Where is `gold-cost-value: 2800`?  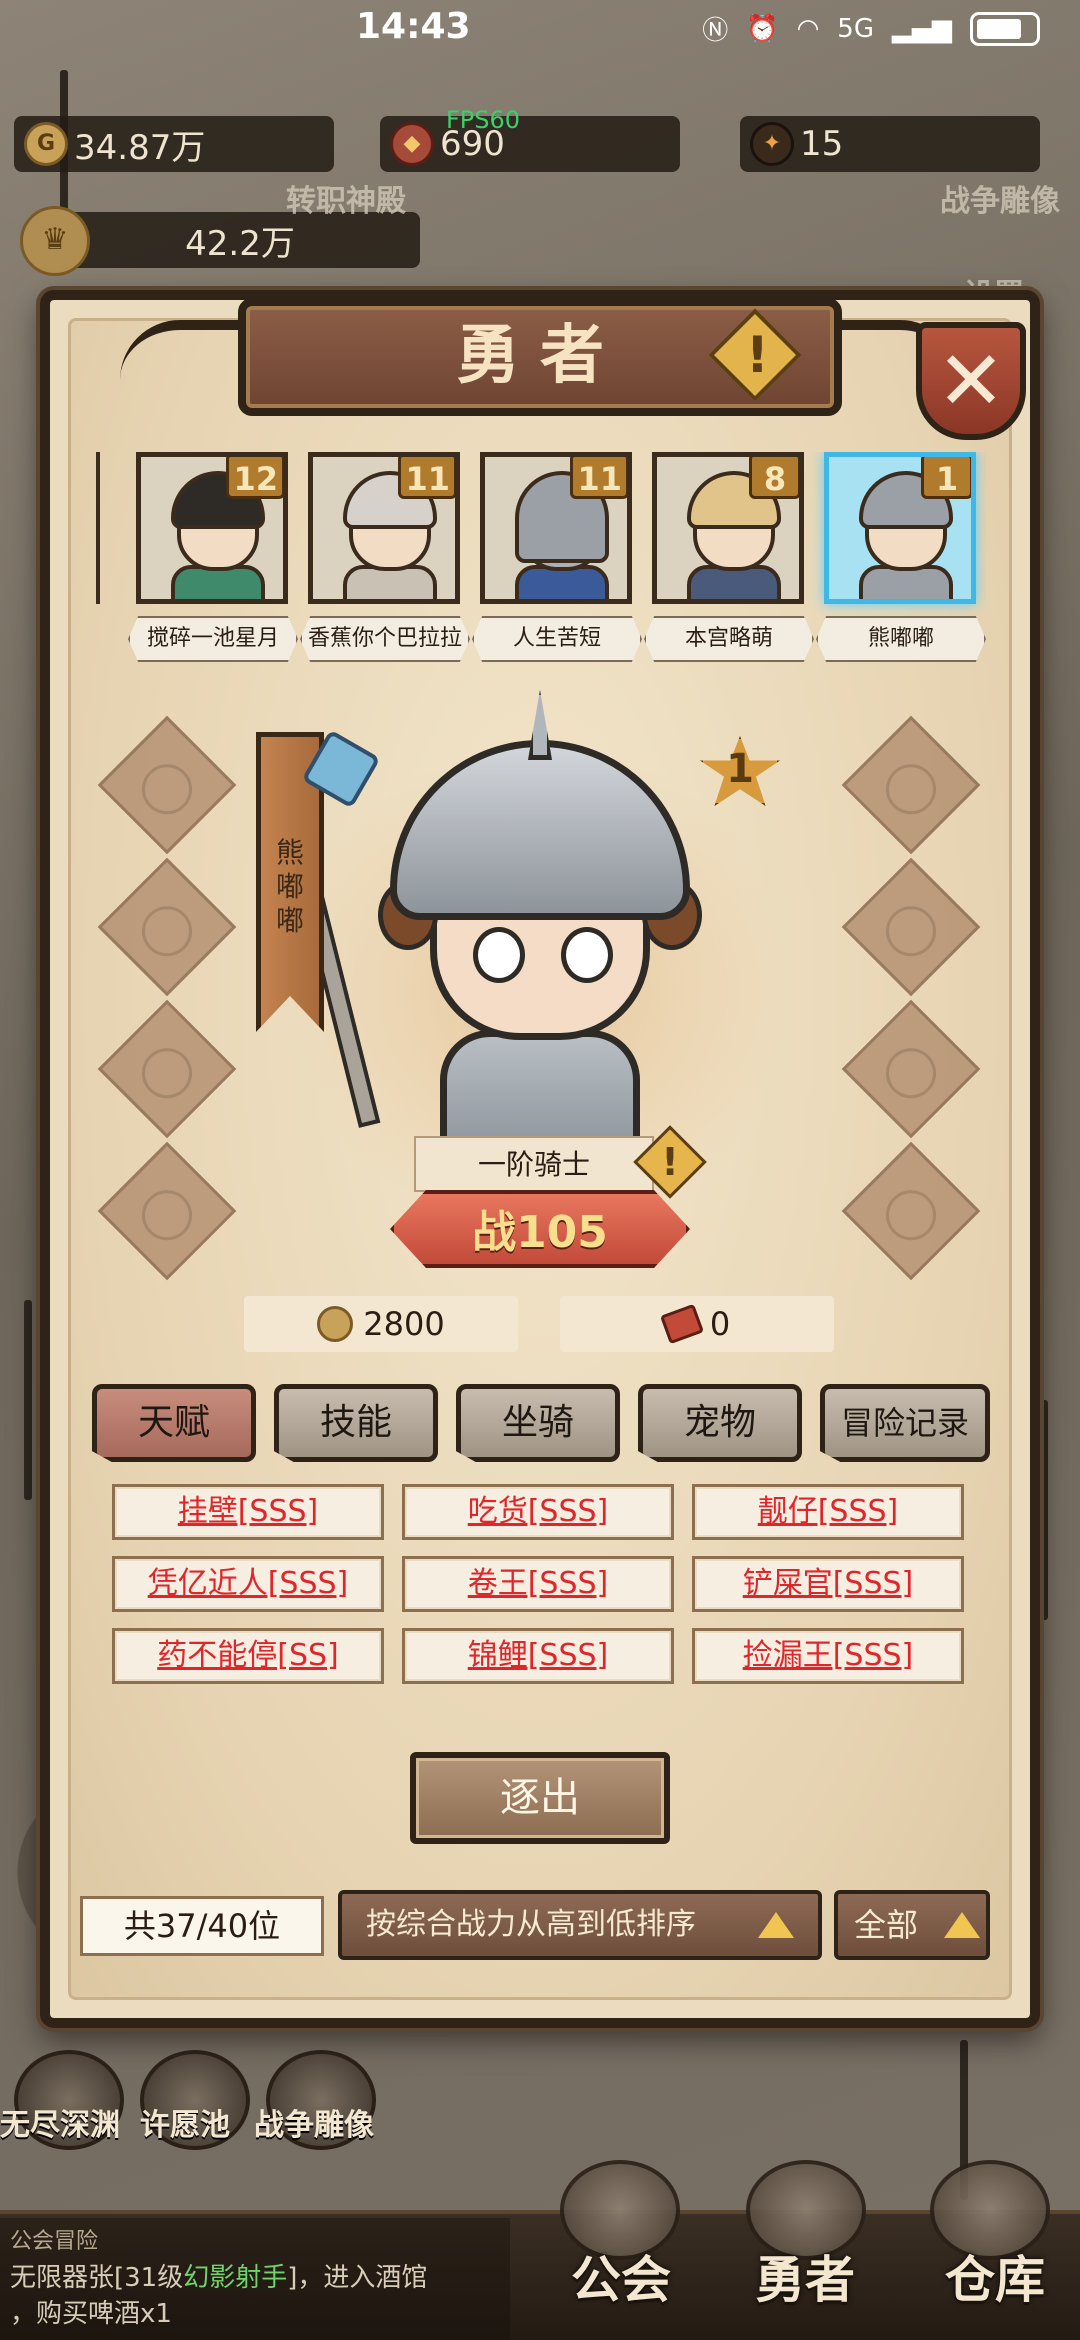 gold-cost-value: 2800 is located at coordinates (404, 1324).